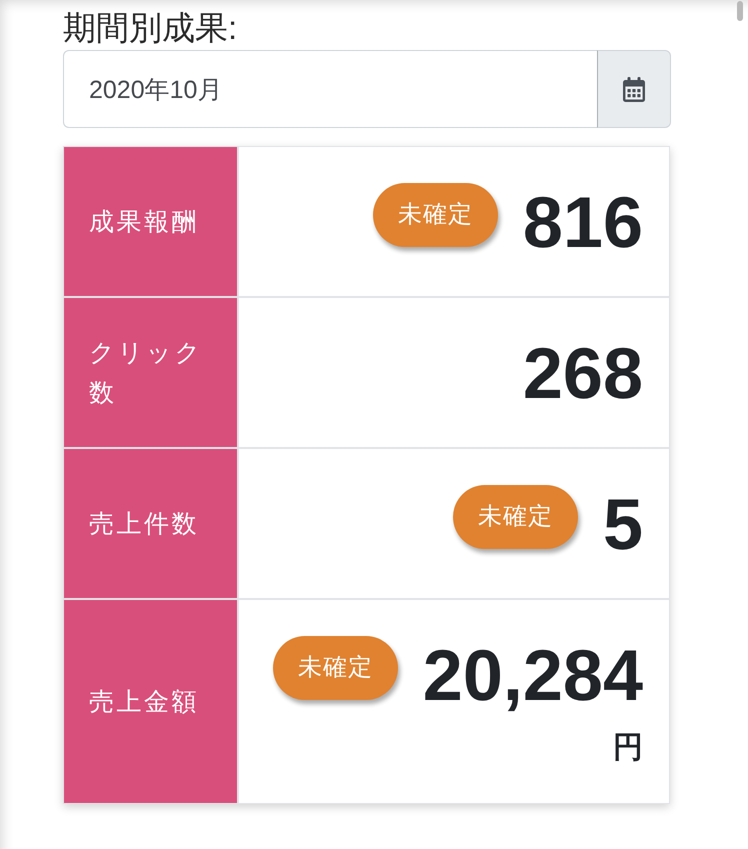 This screenshot has width=748, height=849. I want to click on metric-label: 成果報酬, so click(151, 221).